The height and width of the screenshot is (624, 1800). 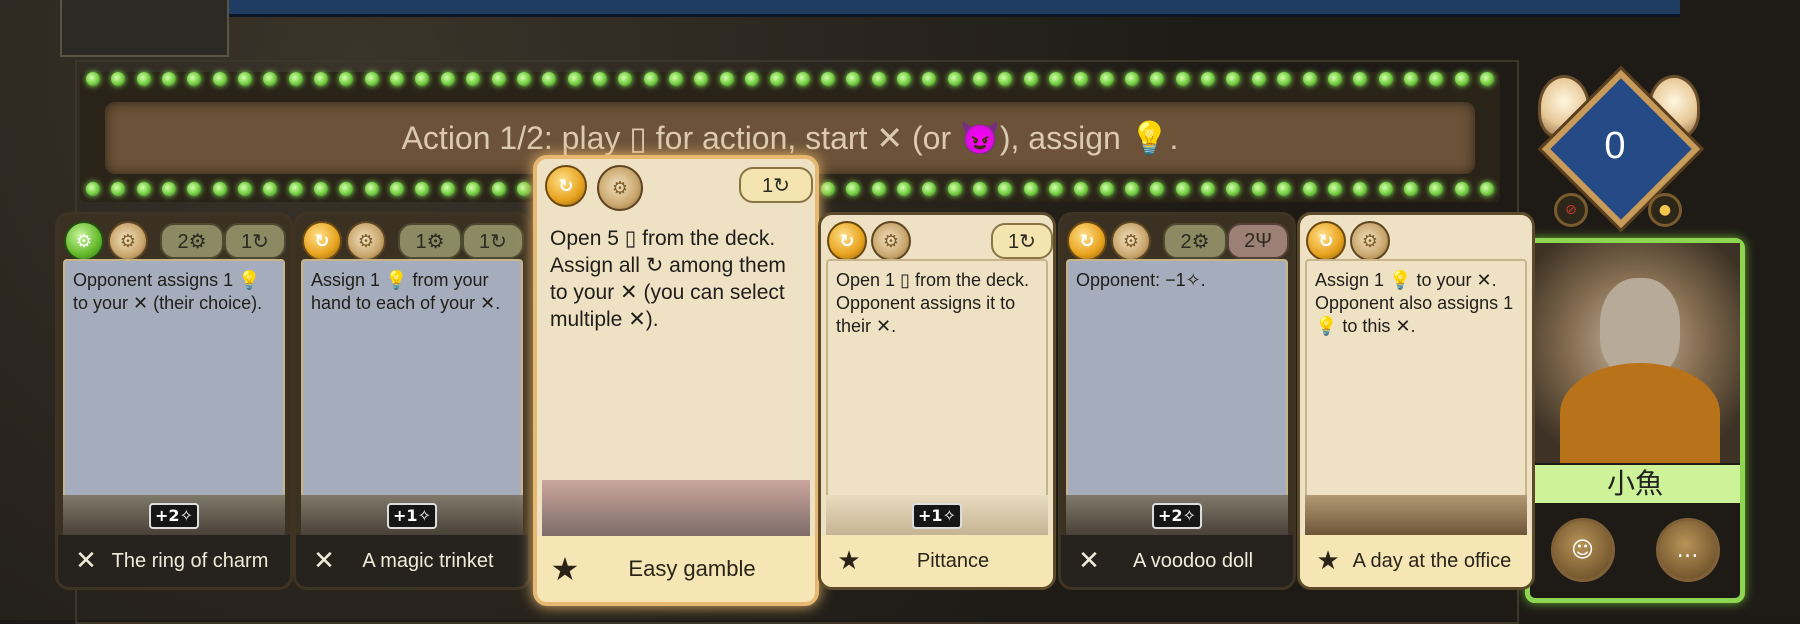 I want to click on value-tag: +1✧, so click(x=937, y=516).